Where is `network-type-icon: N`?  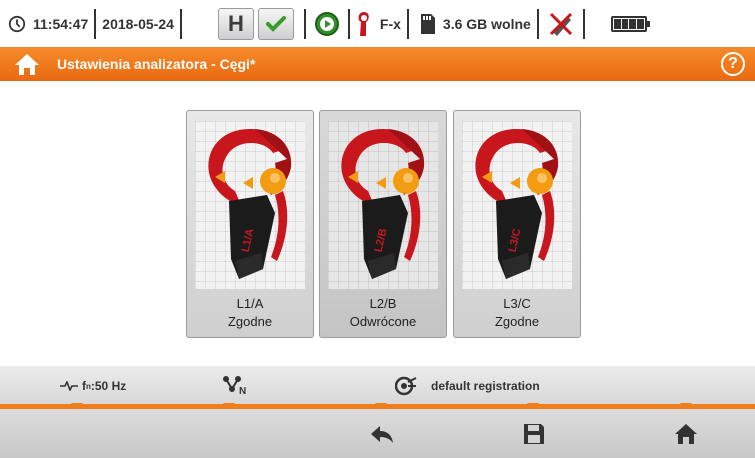 network-type-icon: N is located at coordinates (234, 386).